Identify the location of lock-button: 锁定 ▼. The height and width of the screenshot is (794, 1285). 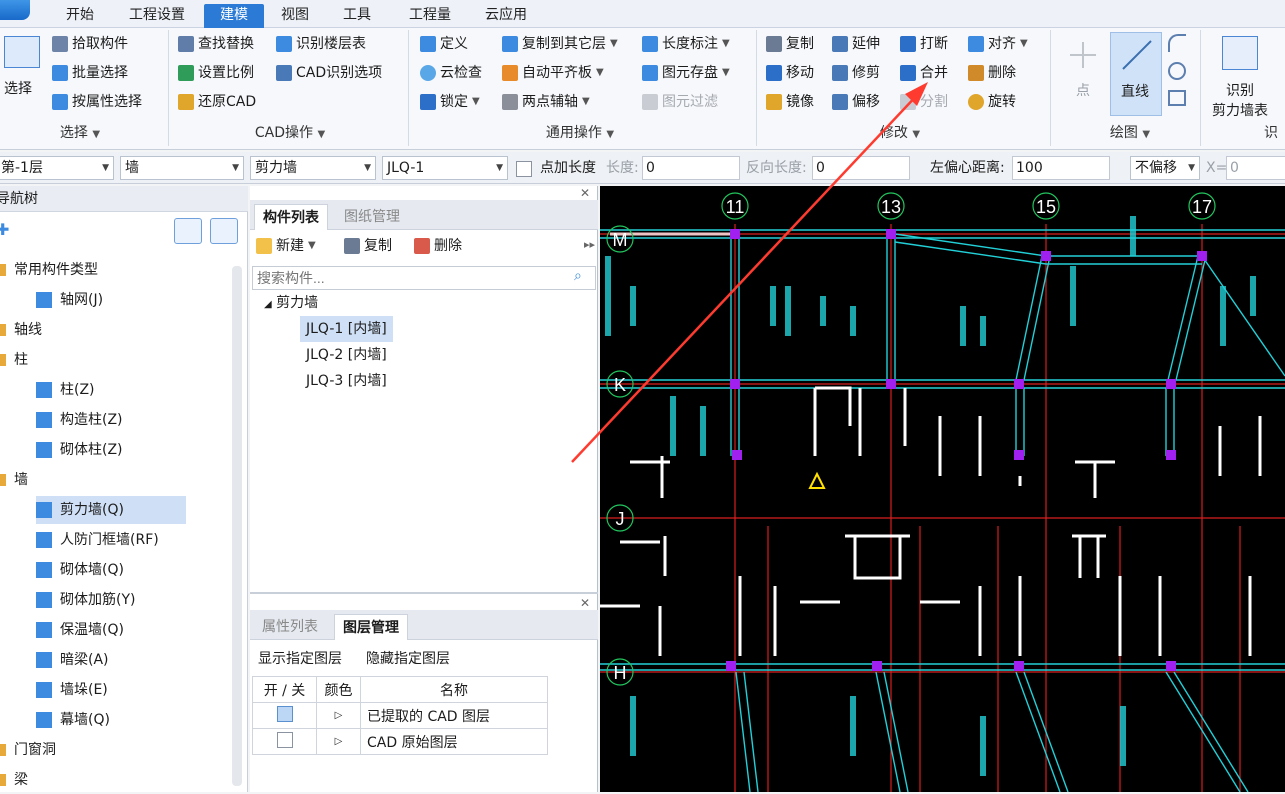
(450, 102).